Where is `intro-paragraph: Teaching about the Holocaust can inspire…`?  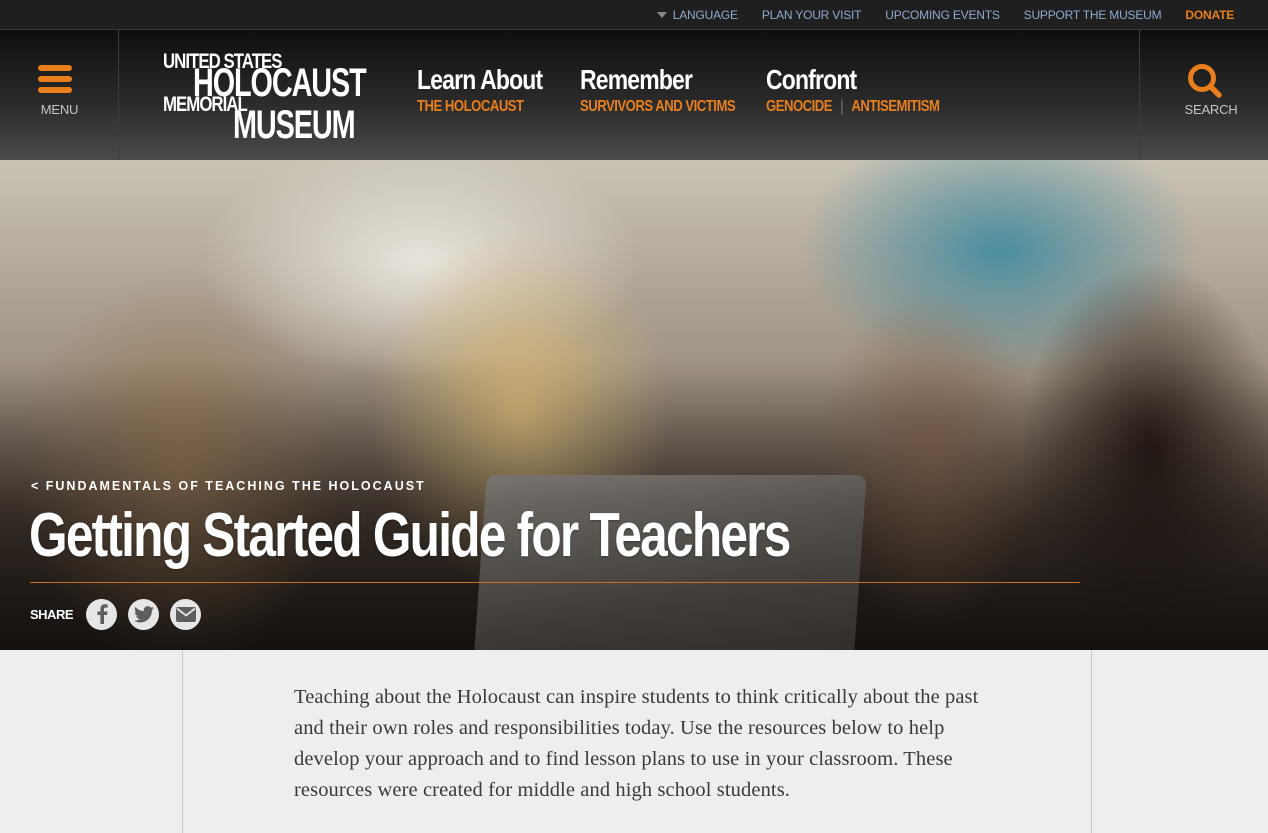
intro-paragraph: Teaching about the Holocaust can inspire… is located at coordinates (636, 743).